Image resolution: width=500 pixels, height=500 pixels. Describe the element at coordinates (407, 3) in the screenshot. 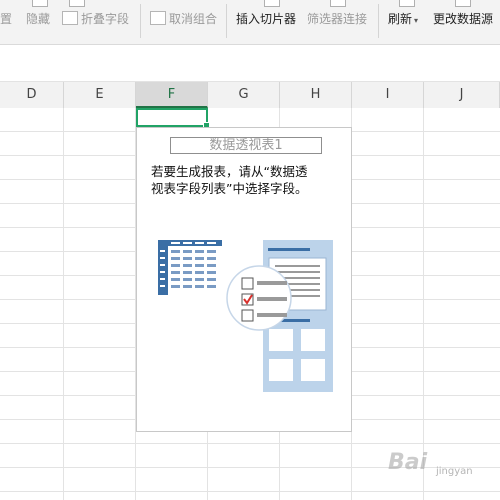

I see `refresh-icon` at that location.